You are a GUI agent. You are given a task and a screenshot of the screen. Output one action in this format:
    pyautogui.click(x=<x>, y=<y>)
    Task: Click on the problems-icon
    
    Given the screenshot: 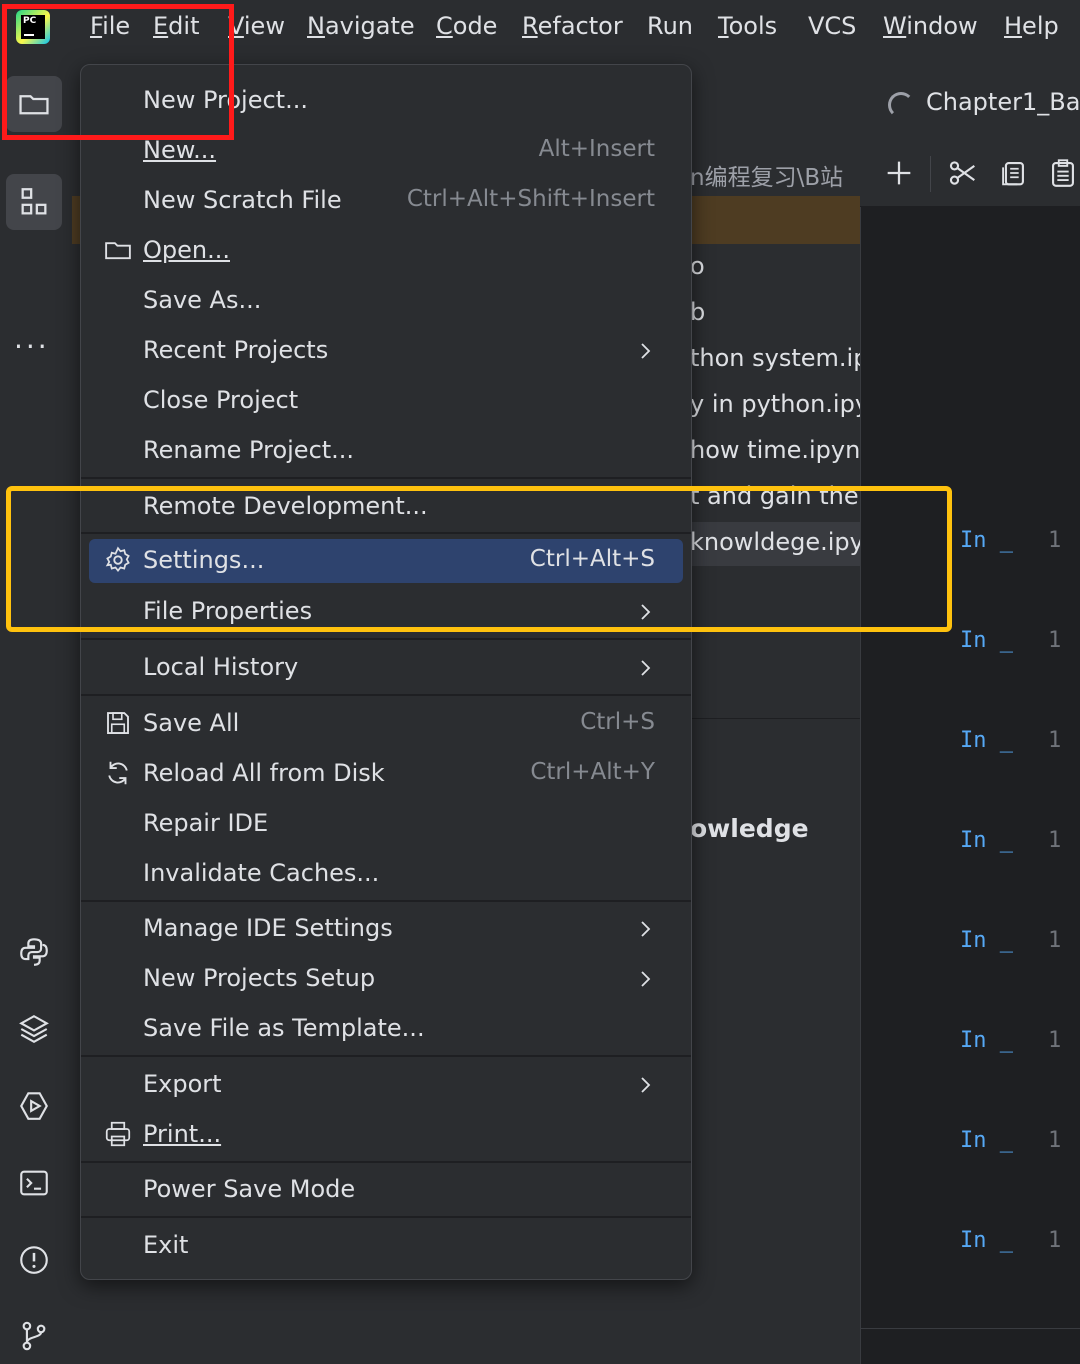 What is the action you would take?
    pyautogui.click(x=34, y=1260)
    